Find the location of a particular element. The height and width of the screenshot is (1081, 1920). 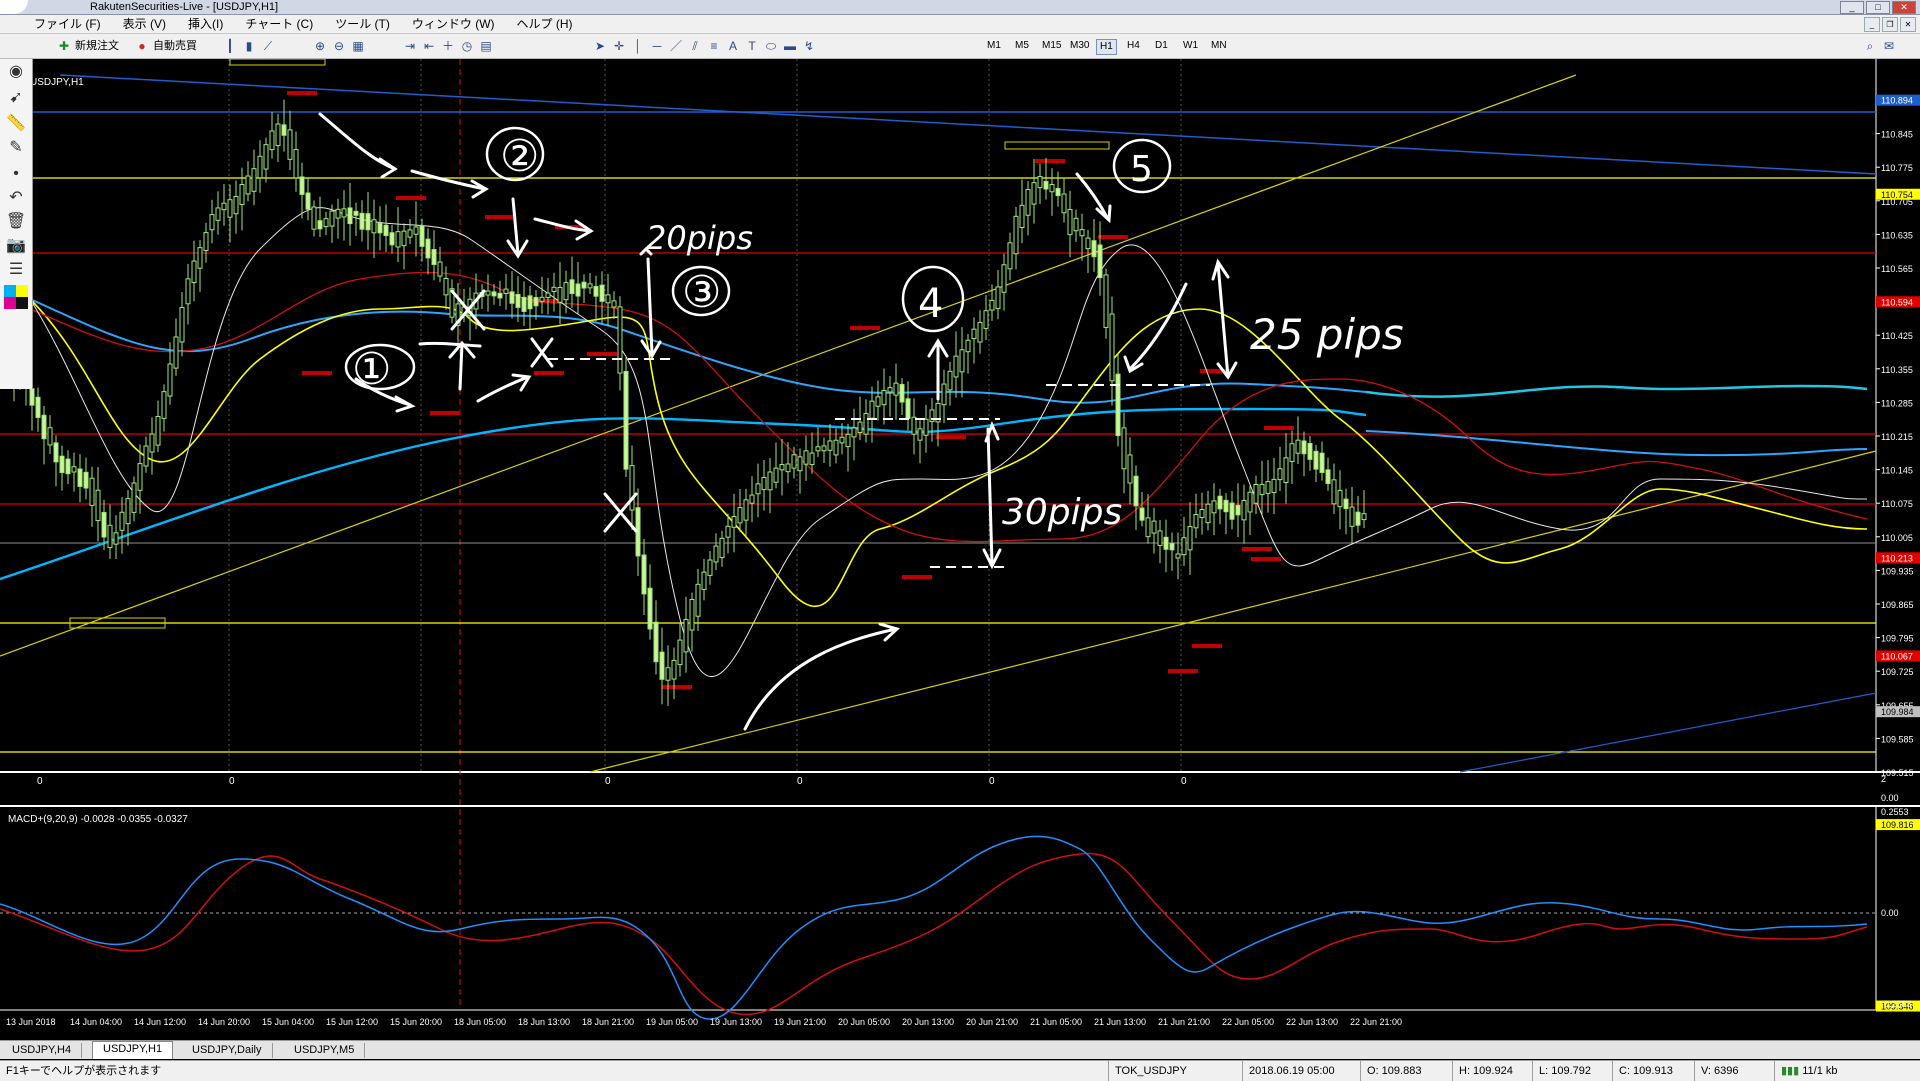

indicators-icon: ＋ is located at coordinates (448, 46).